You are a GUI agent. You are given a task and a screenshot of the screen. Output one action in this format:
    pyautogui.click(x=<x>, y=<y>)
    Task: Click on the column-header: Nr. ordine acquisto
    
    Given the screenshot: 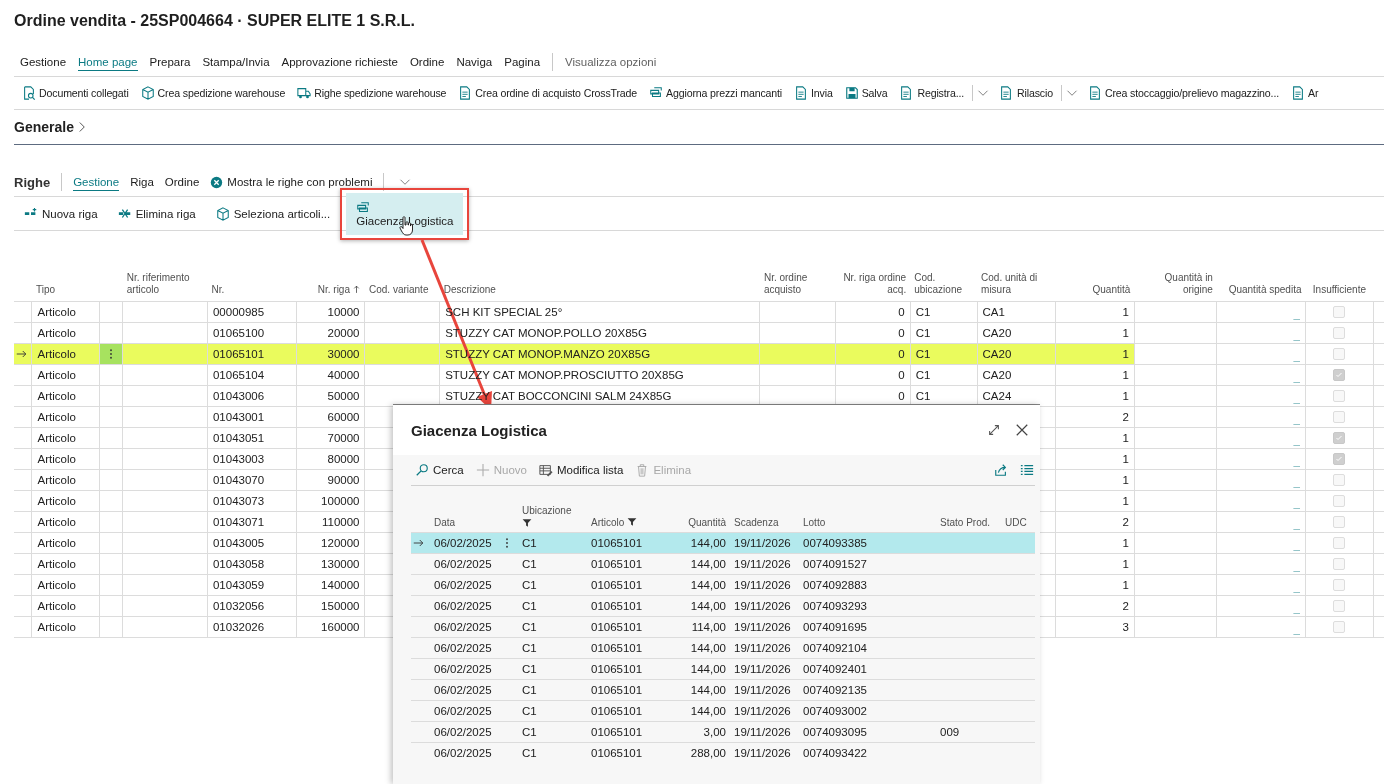 What is the action you would take?
    pyautogui.click(x=797, y=284)
    